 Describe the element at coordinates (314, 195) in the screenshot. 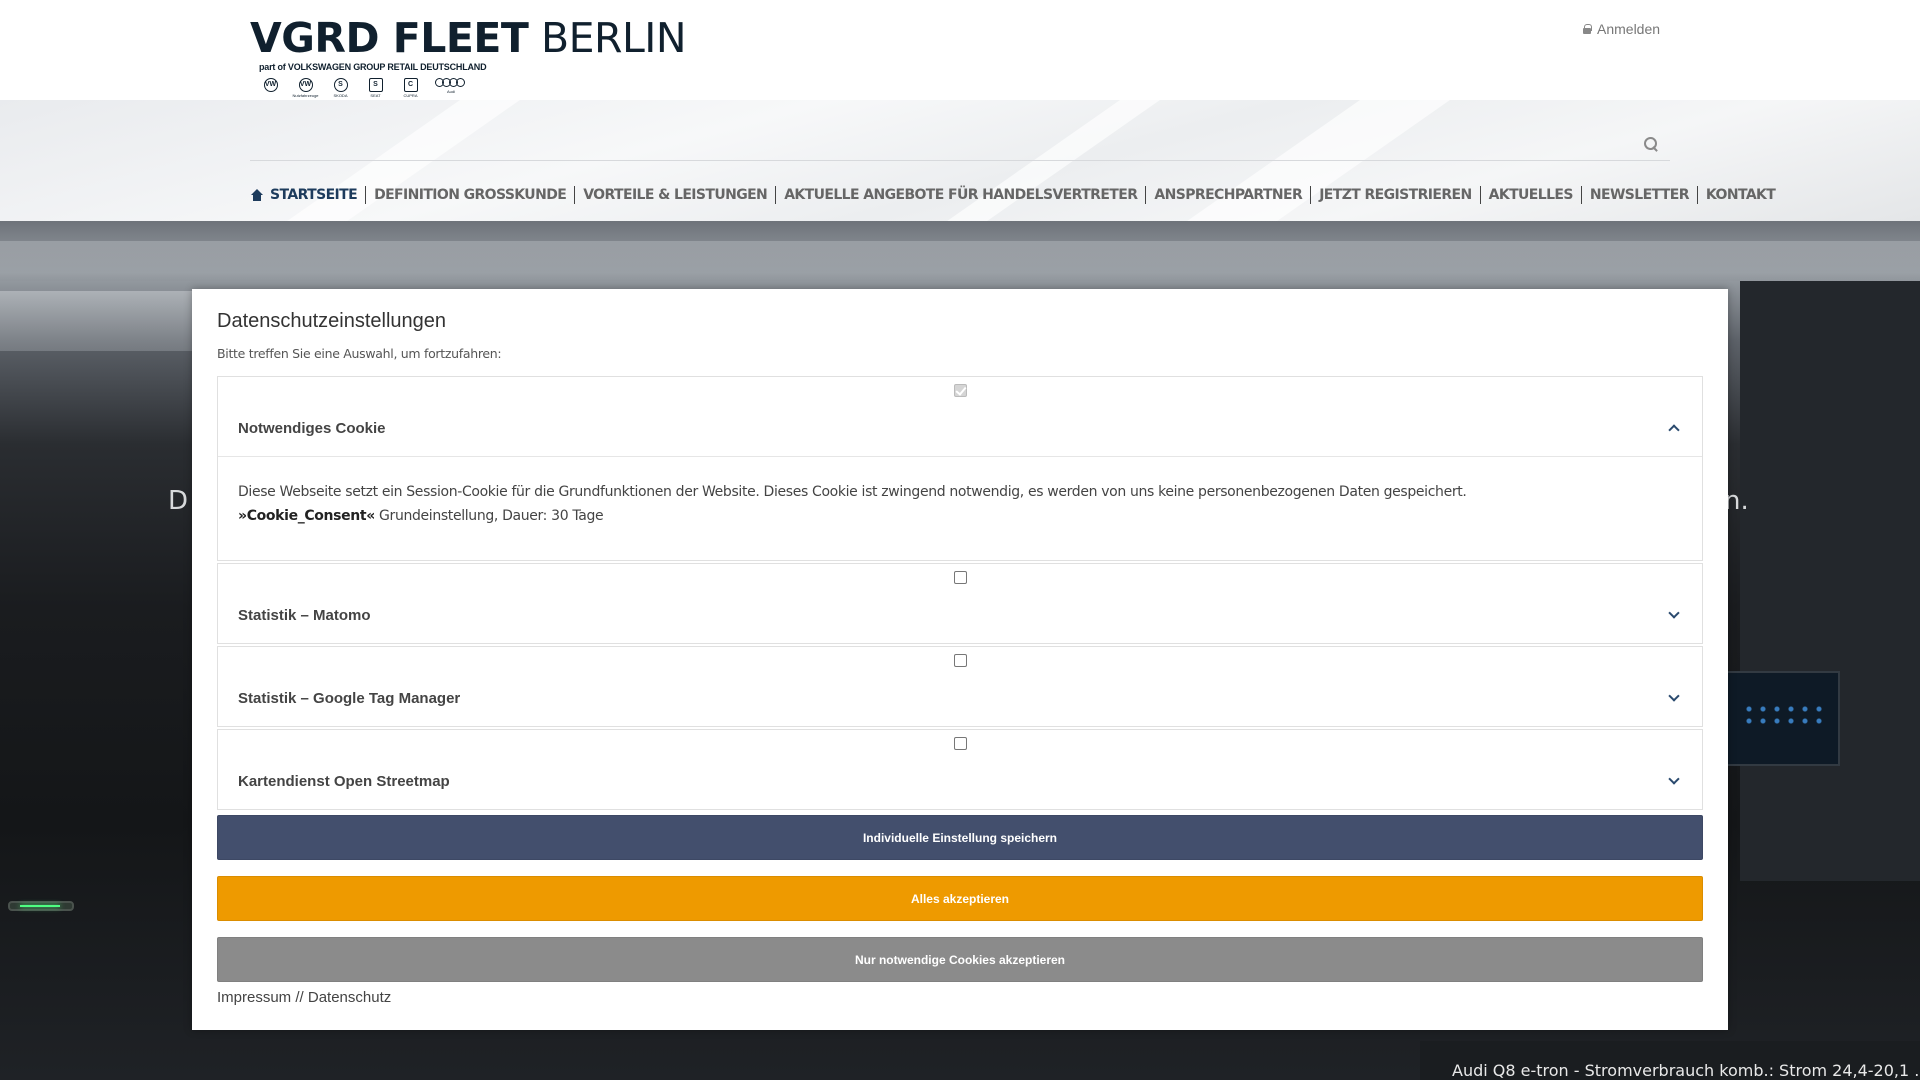

I see `nav-item-label: STARTSEITE` at that location.